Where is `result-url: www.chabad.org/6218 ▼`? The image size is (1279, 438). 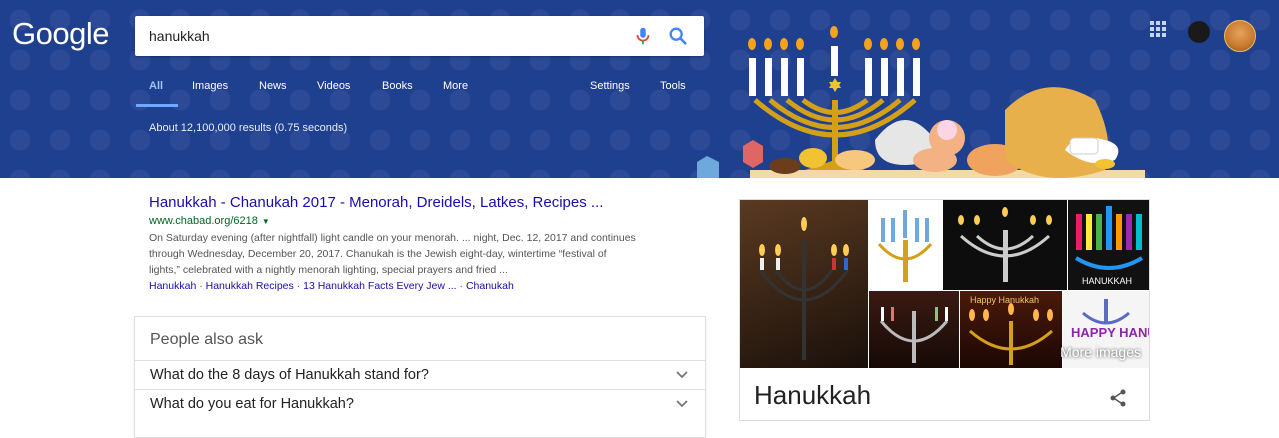 result-url: www.chabad.org/6218 ▼ is located at coordinates (429, 221).